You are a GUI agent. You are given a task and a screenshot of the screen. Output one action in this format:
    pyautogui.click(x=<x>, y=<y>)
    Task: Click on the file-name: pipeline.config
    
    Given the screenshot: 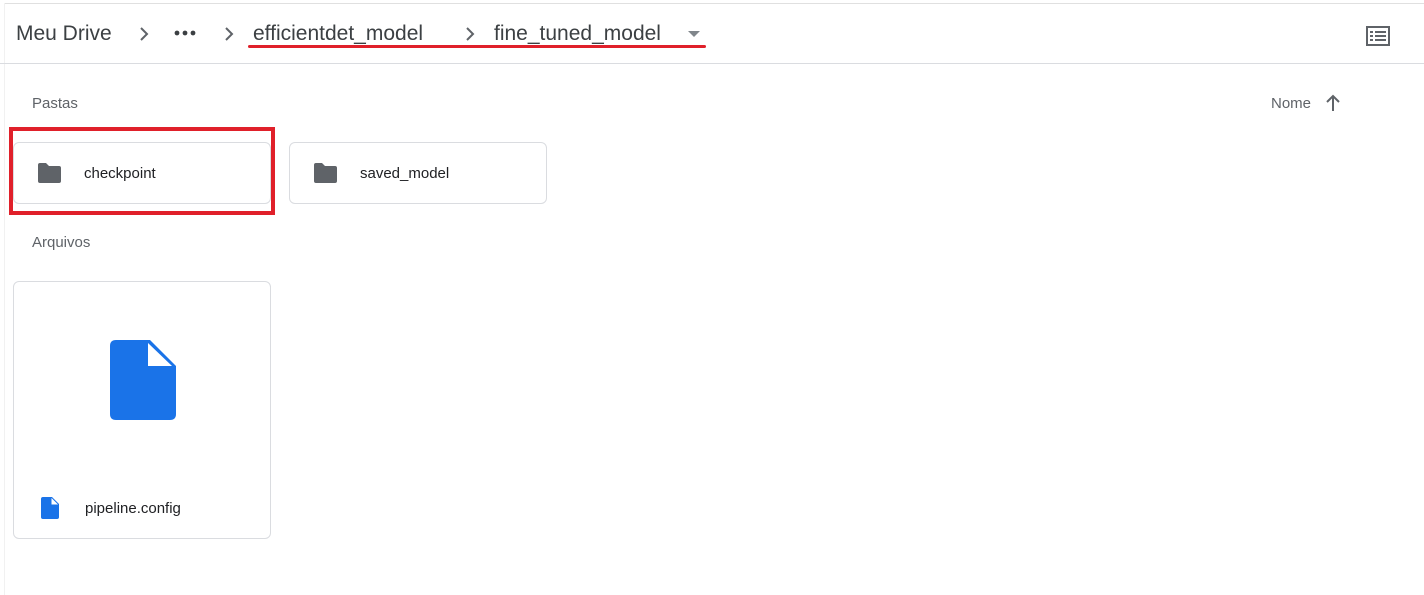 What is the action you would take?
    pyautogui.click(x=133, y=508)
    